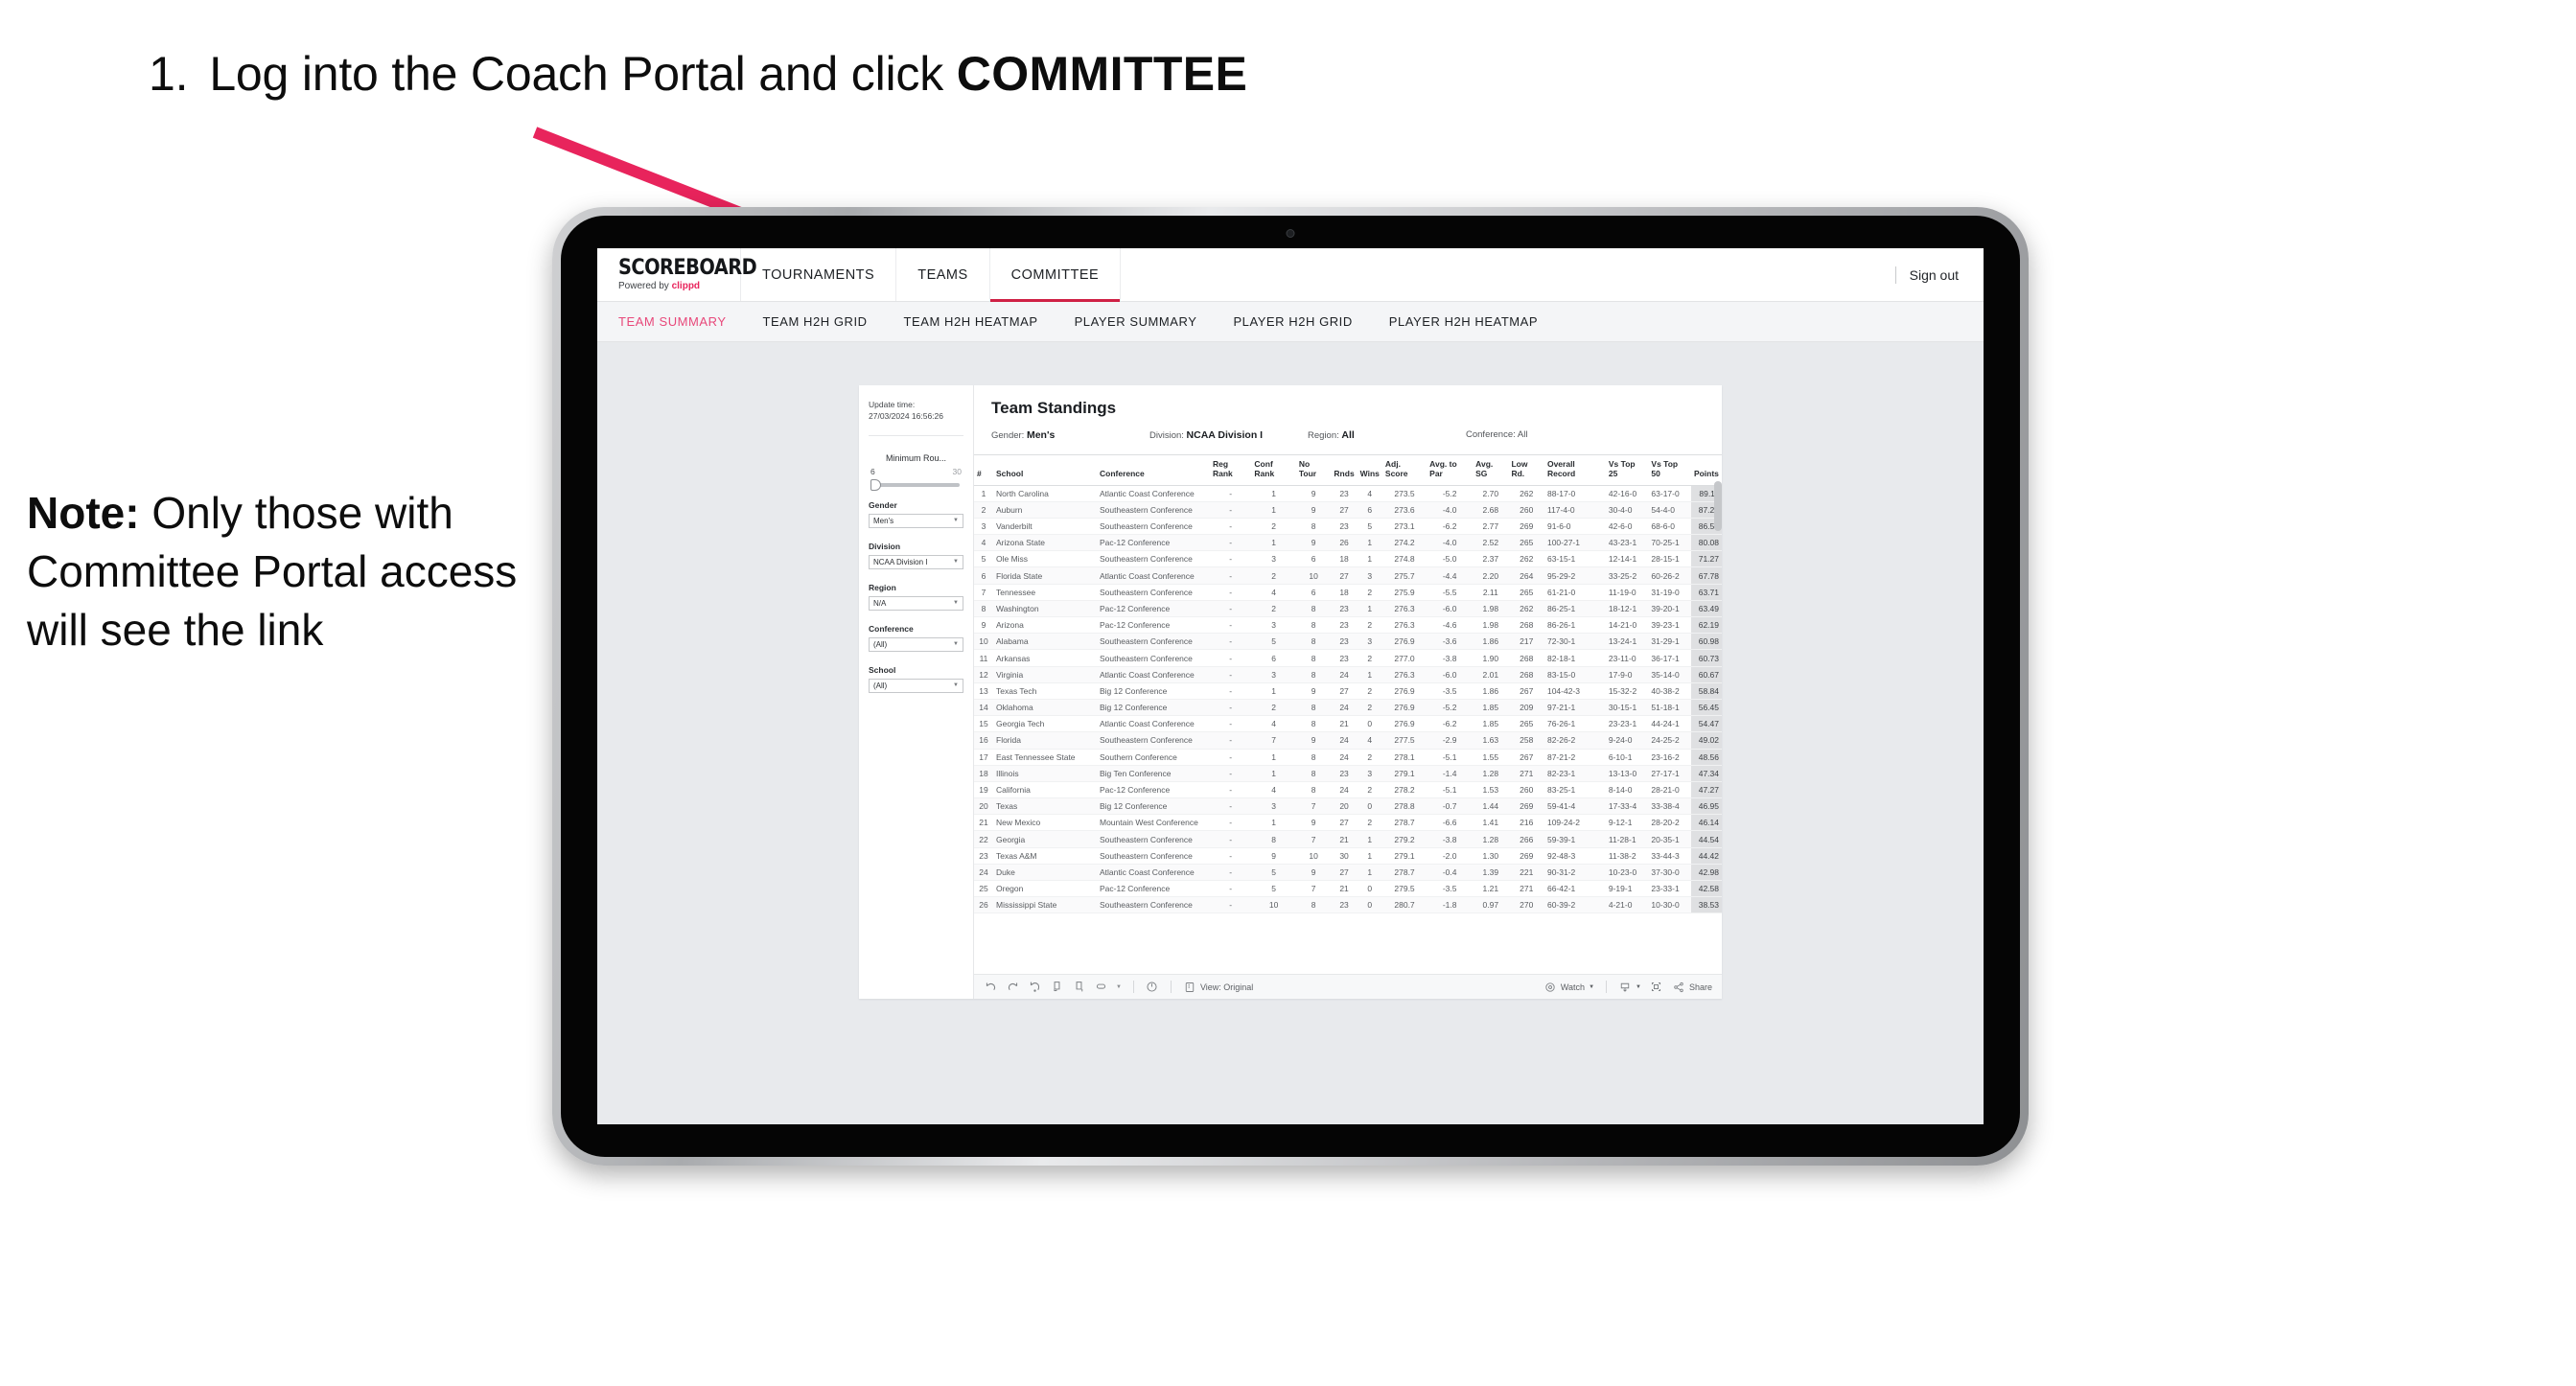 The height and width of the screenshot is (1386, 2576). Describe the element at coordinates (1526, 470) in the screenshot. I see `column-header: Low Rd.` at that location.